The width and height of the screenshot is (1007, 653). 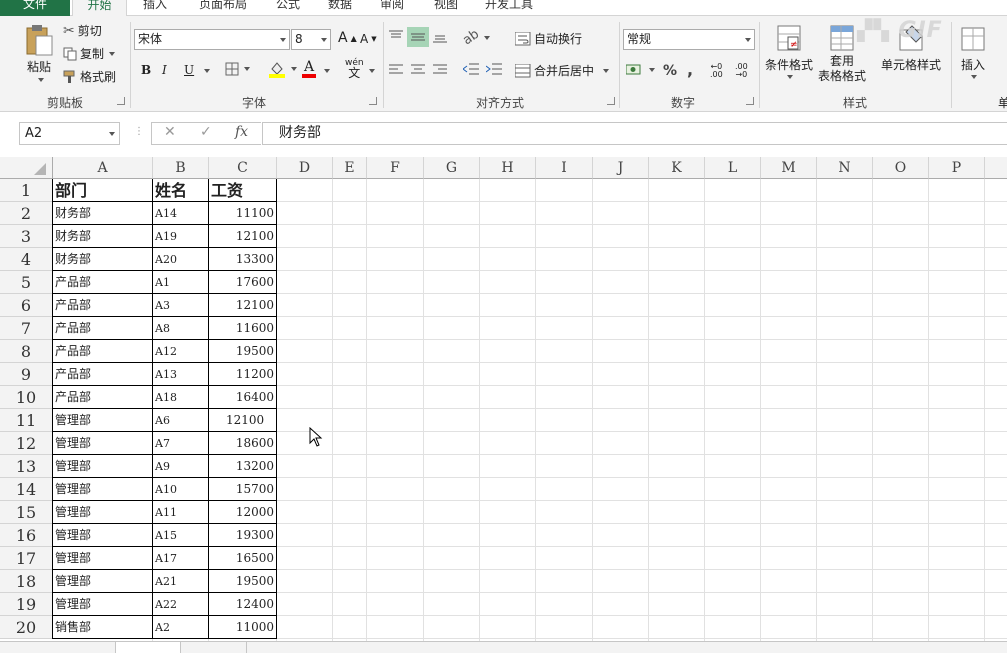 What do you see at coordinates (214, 647) in the screenshot?
I see `sheet-tab` at bounding box center [214, 647].